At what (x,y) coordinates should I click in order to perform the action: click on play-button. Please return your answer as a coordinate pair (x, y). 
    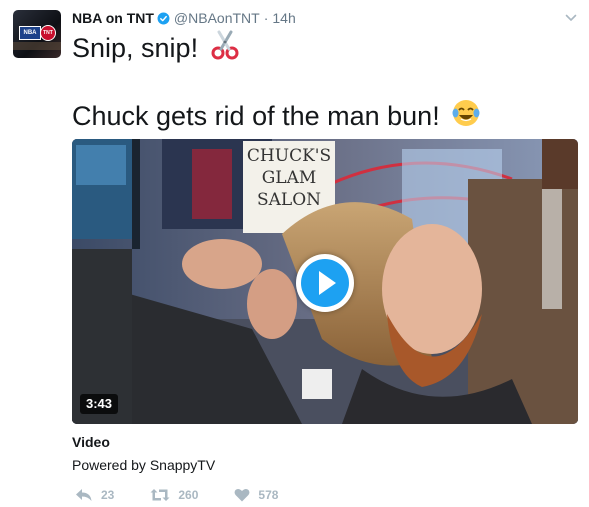
    Looking at the image, I should click on (325, 283).